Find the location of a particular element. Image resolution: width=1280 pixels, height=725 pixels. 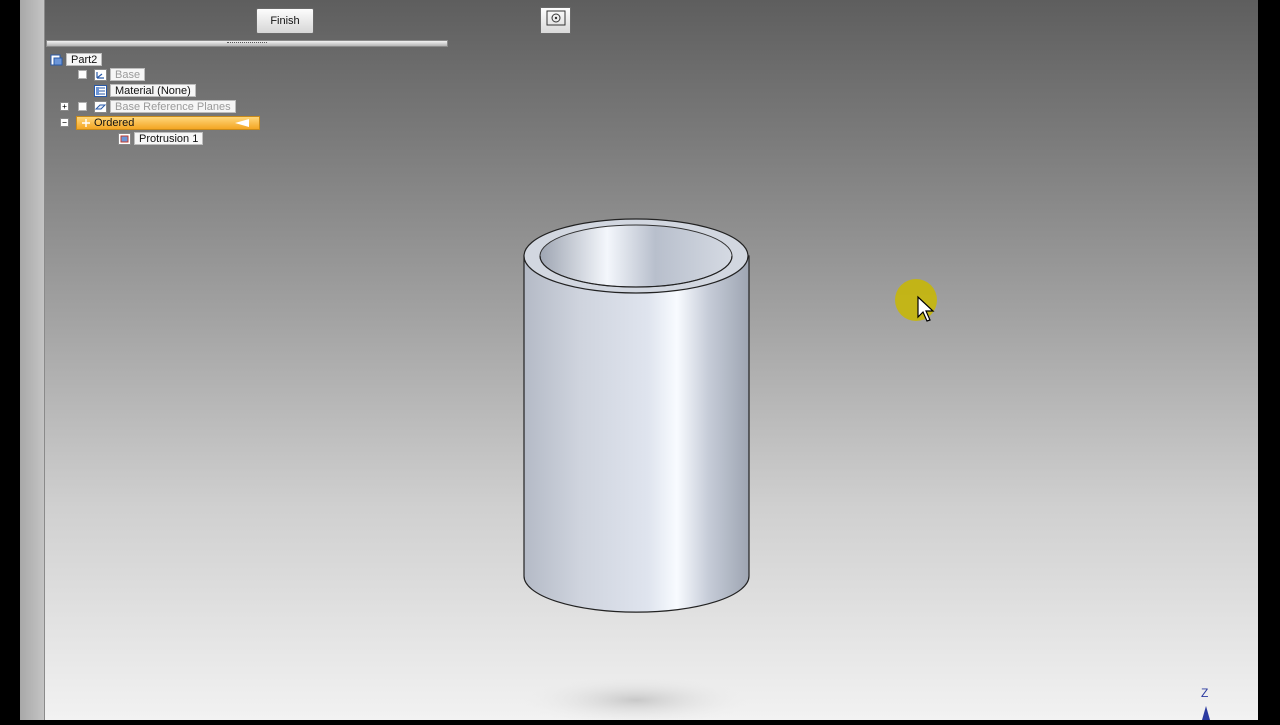

tree-node-label: Protrusion 1 is located at coordinates (169, 138).